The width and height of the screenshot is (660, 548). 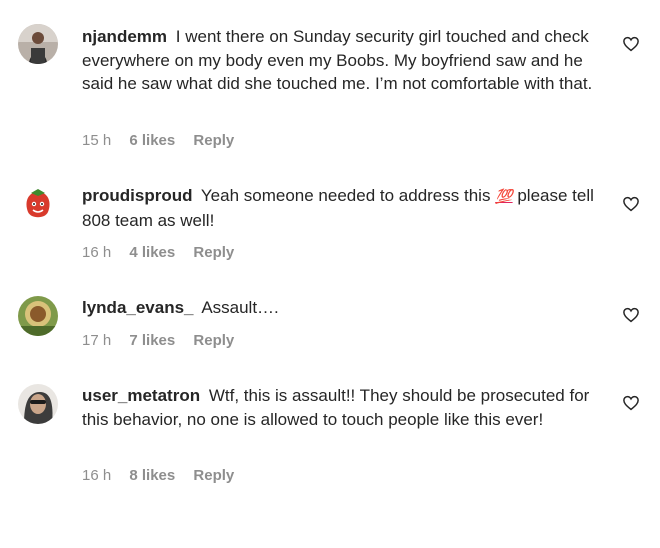 I want to click on hundred-points-emoji: 💯, so click(x=504, y=196).